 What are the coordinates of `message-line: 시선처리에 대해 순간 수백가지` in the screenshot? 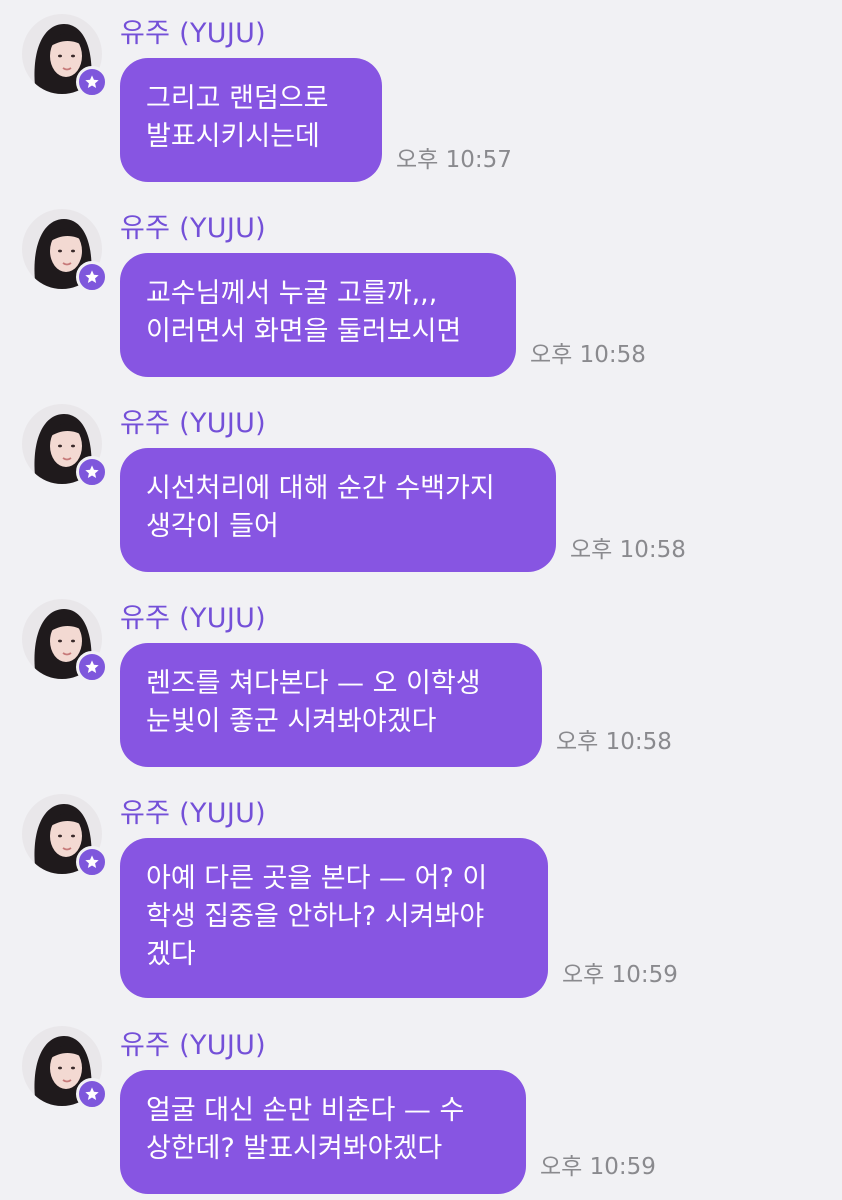 It's located at (320, 488).